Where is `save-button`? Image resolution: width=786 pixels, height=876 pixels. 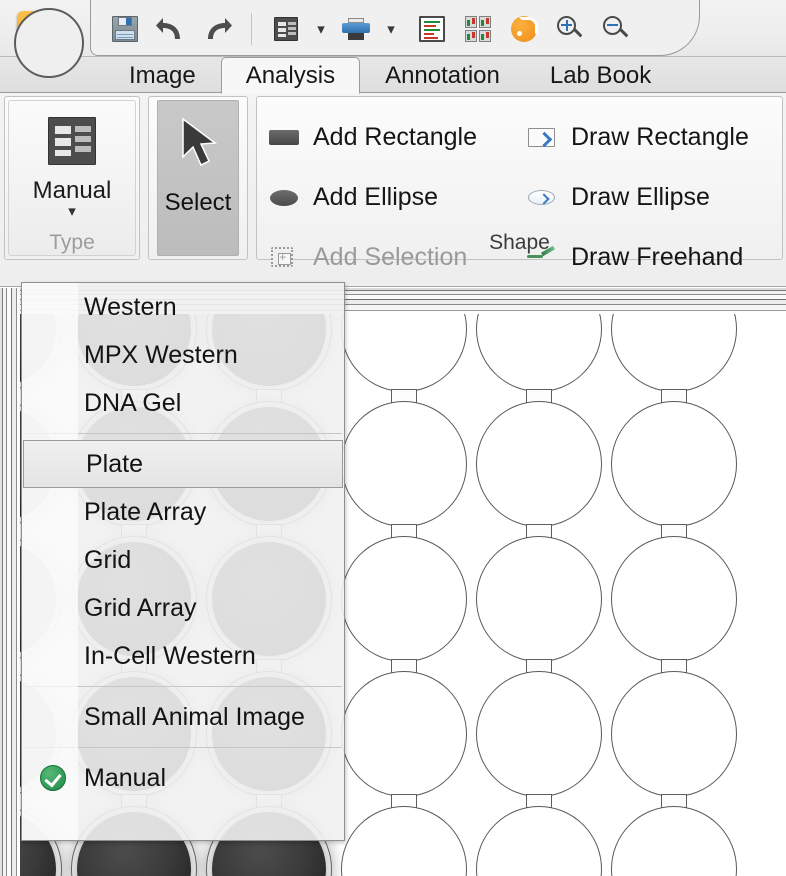
save-button is located at coordinates (125, 29).